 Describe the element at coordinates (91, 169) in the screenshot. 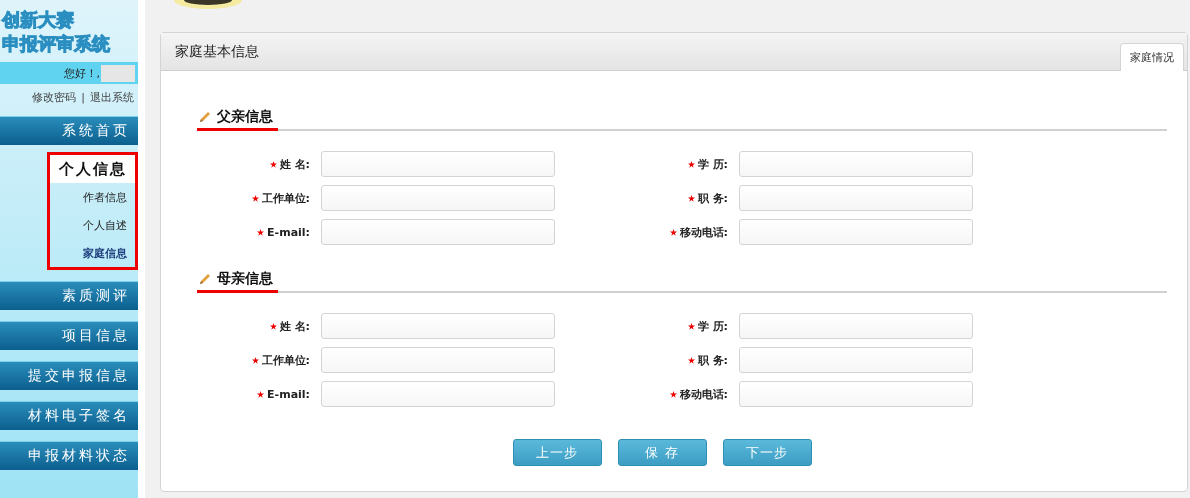

I see `nav-item: 个人信息` at that location.